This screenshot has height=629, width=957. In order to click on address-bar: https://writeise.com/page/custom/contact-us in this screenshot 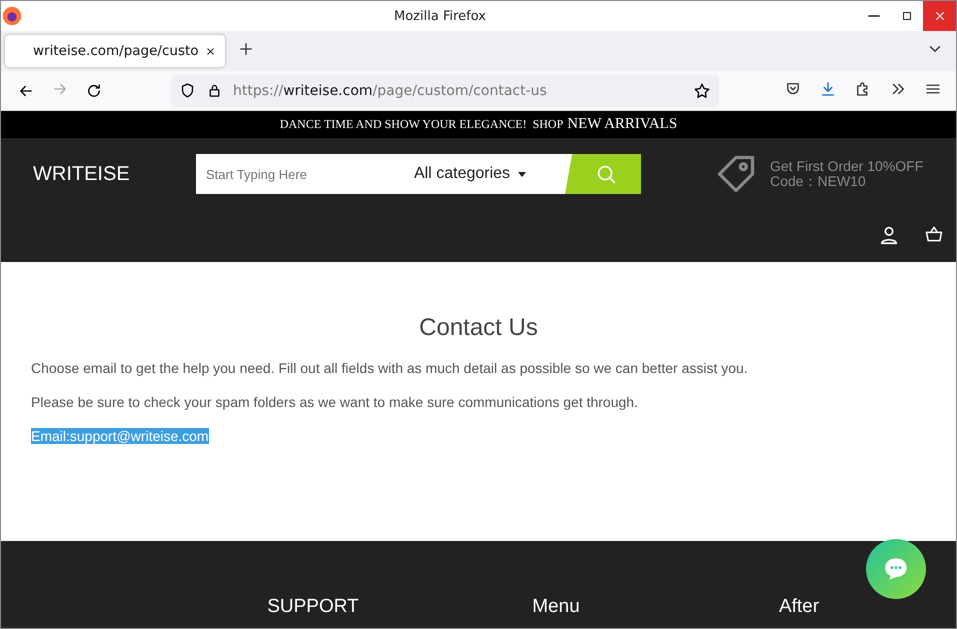, I will do `click(445, 90)`.